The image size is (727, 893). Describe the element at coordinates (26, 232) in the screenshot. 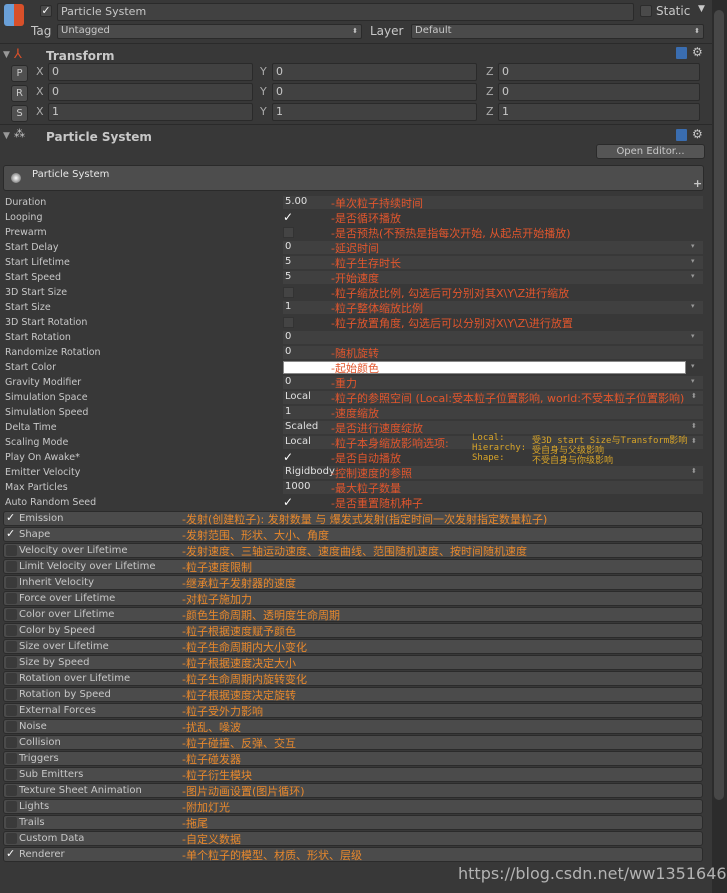

I see `property-label: Prewarm` at that location.